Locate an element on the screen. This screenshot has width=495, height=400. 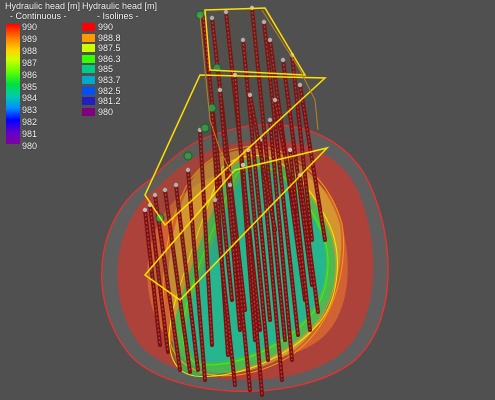
isoline-legend-item: 988.8 is located at coordinates (101, 38).